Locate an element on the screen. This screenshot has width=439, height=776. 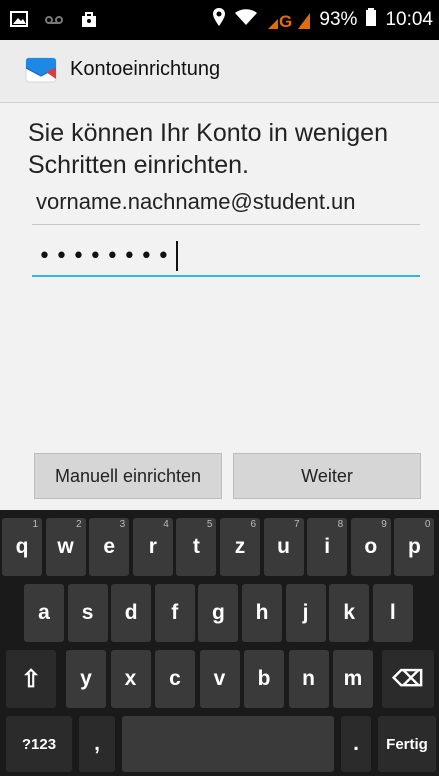
key-i: i8 is located at coordinates (327, 547).